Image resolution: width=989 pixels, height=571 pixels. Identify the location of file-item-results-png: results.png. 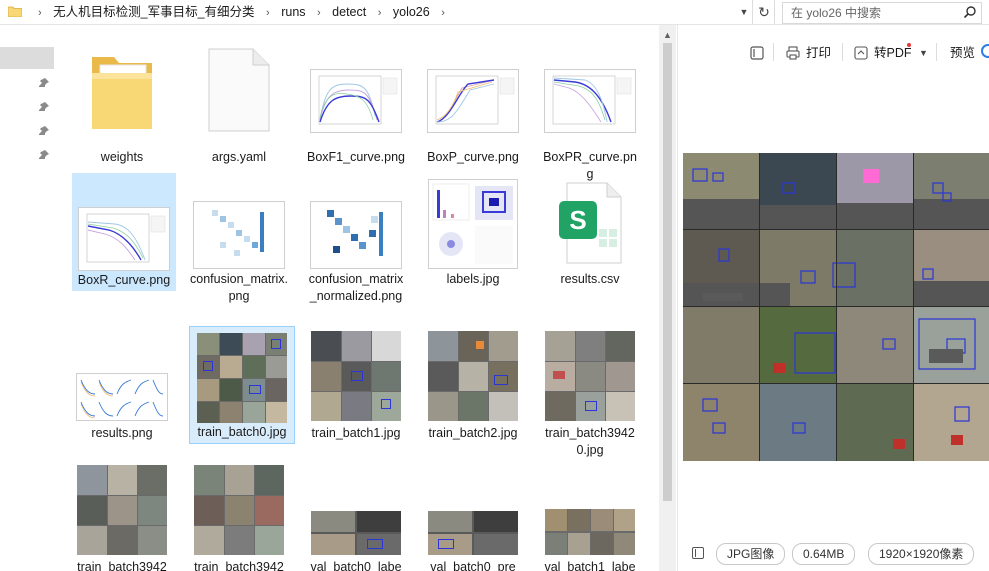
(122, 390).